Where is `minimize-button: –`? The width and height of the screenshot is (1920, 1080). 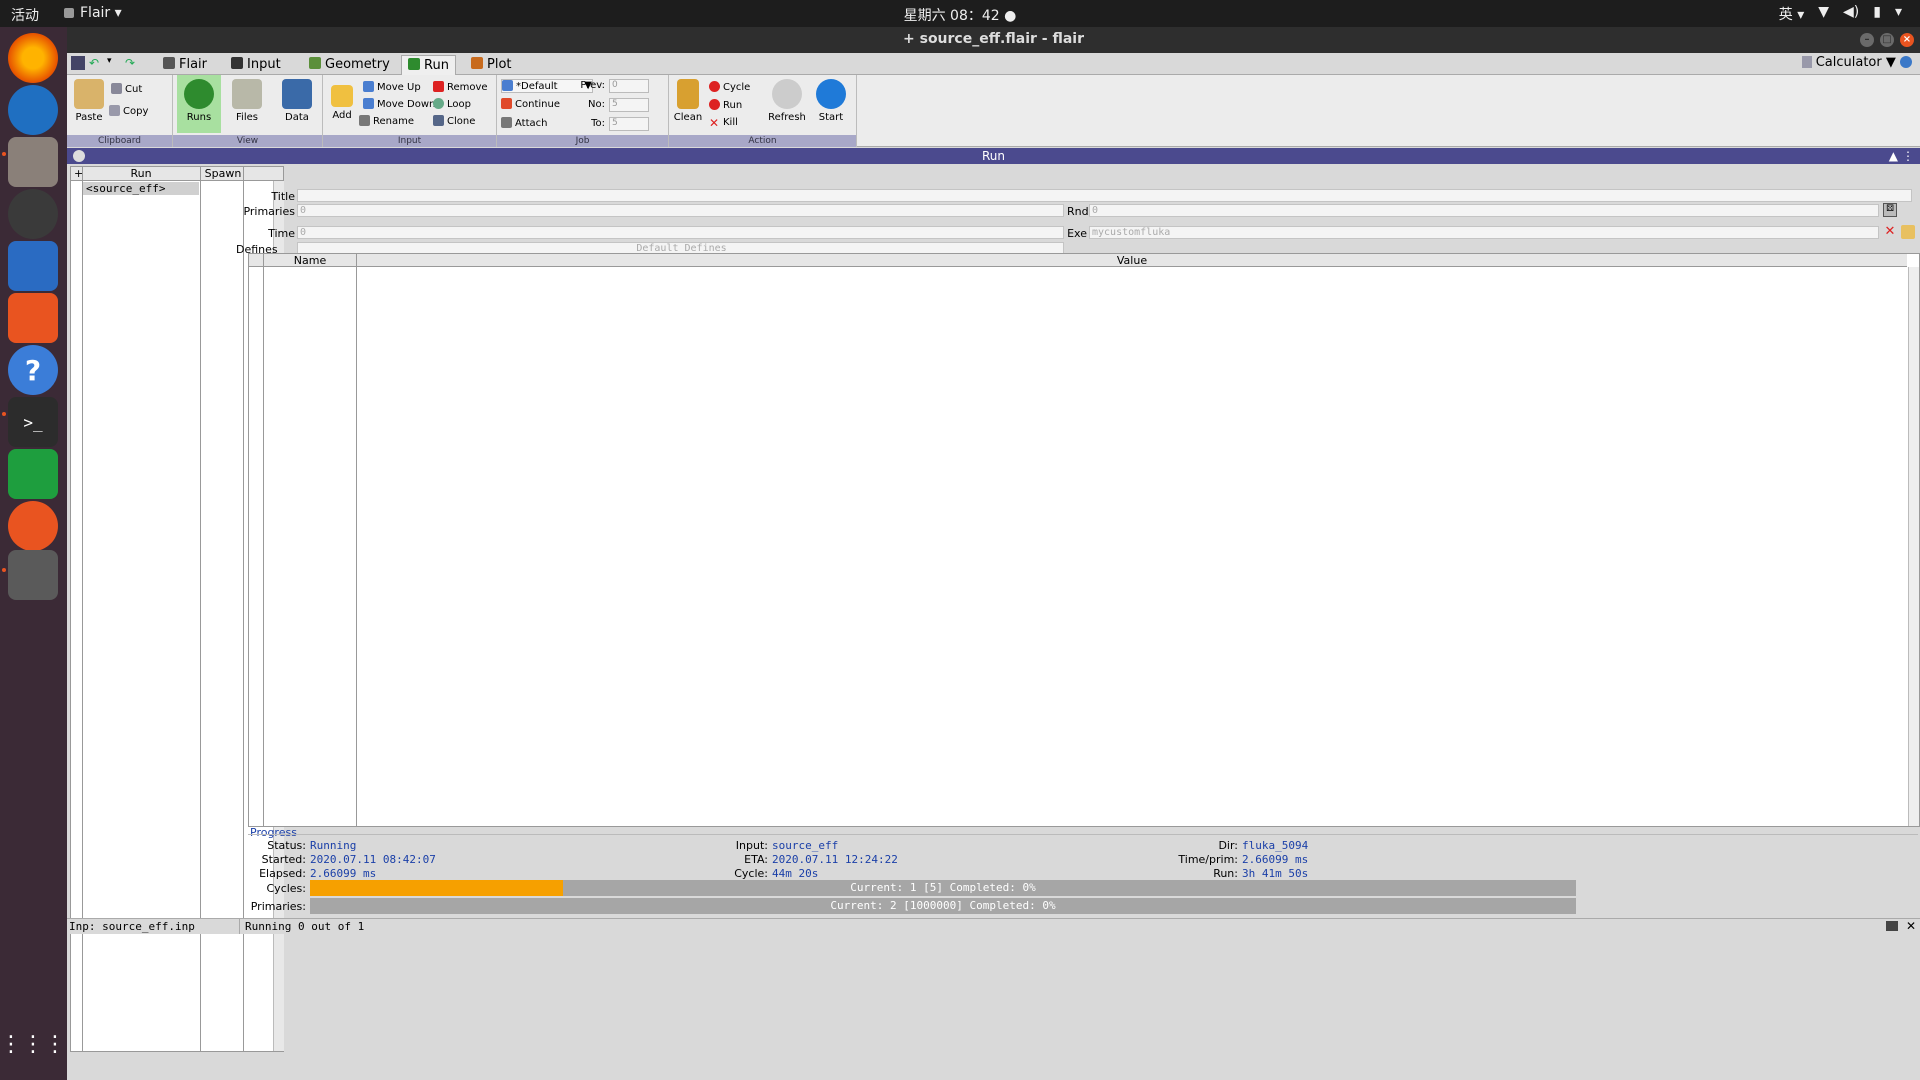 minimize-button: – is located at coordinates (1867, 40).